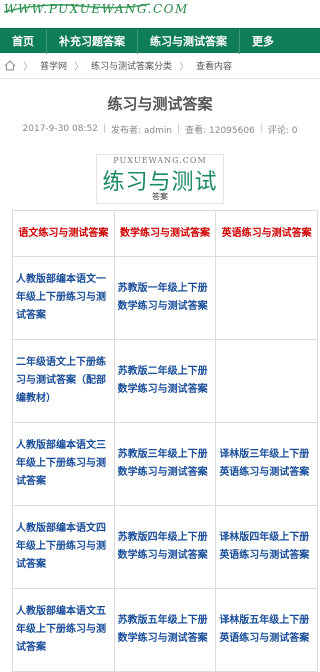 This screenshot has width=320, height=672. Describe the element at coordinates (60, 129) in the screenshot. I see `publish-date: 2017-9-30 08:52` at that location.